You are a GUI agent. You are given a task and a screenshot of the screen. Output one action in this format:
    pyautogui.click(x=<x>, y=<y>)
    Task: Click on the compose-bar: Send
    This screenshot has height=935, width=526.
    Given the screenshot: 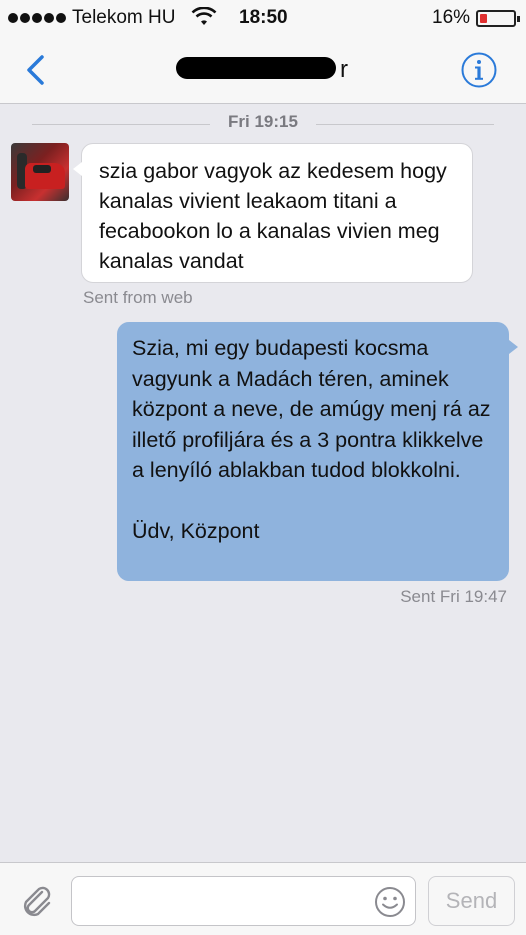 What is the action you would take?
    pyautogui.click(x=263, y=898)
    